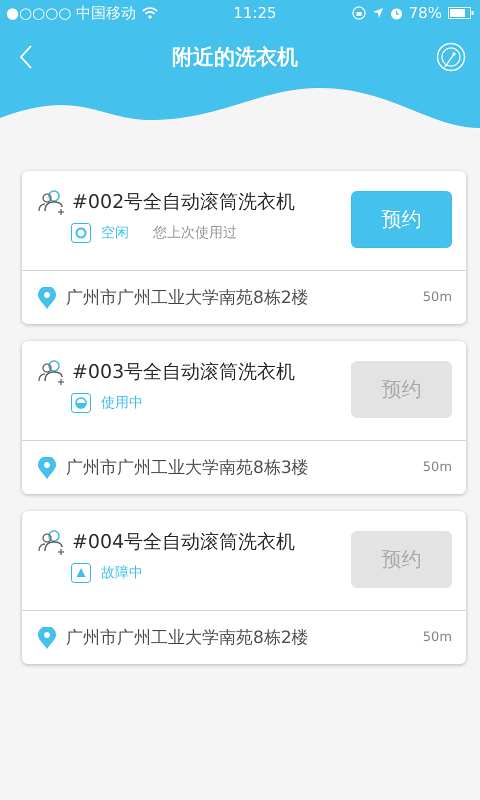 The image size is (480, 800). Describe the element at coordinates (255, 13) in the screenshot. I see `clock-text: 11:25` at that location.